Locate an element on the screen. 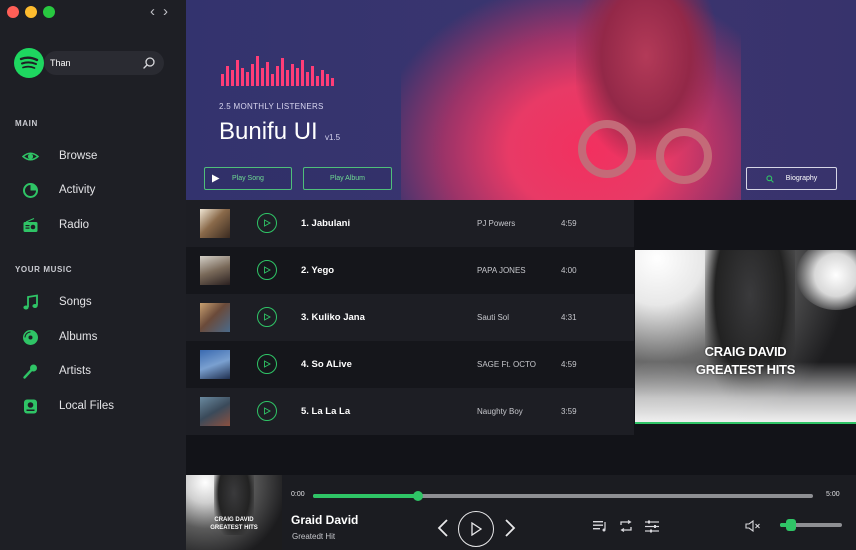  table-row: 5. La La La Naughty Boy 3:59 is located at coordinates (410, 411).